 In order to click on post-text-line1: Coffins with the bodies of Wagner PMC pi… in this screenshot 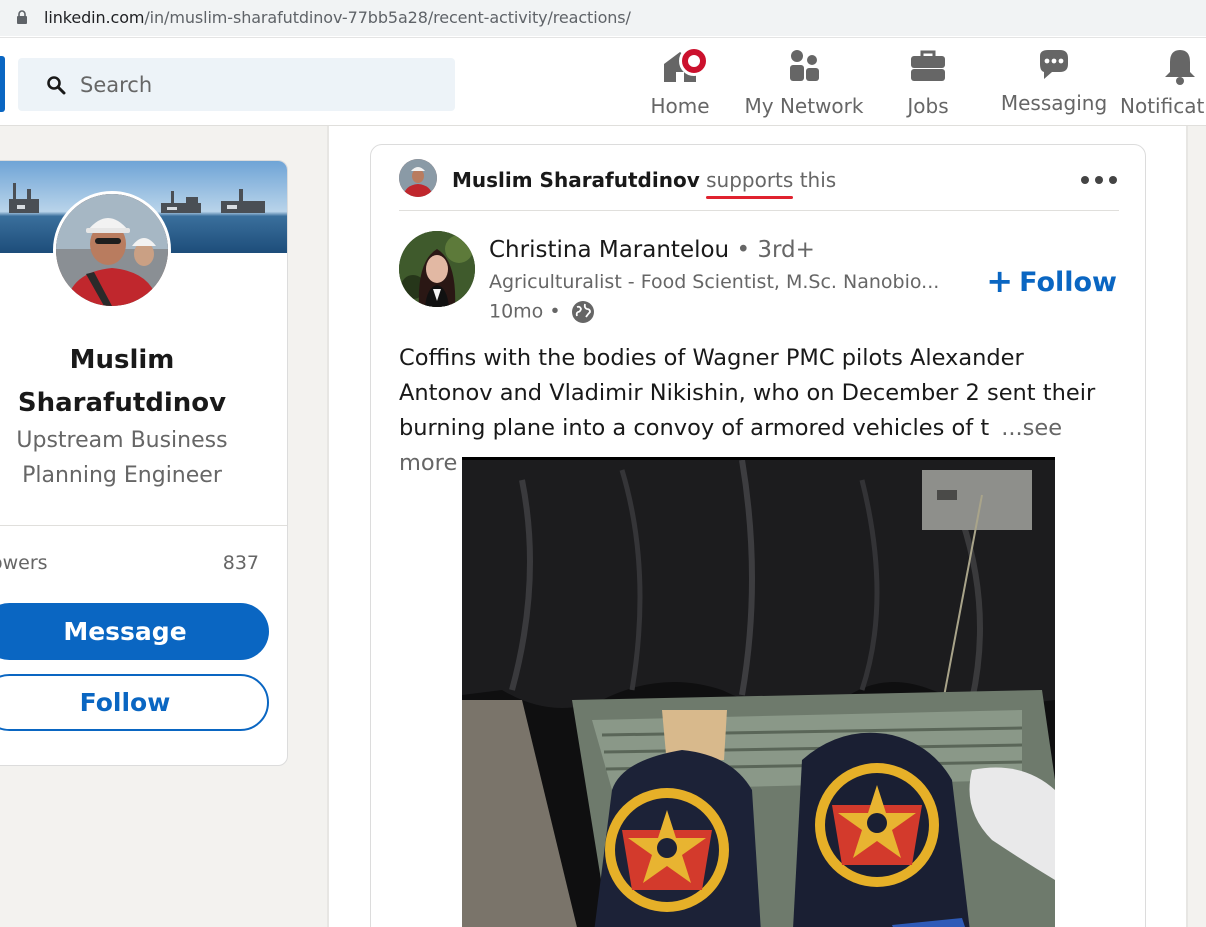, I will do `click(711, 358)`.